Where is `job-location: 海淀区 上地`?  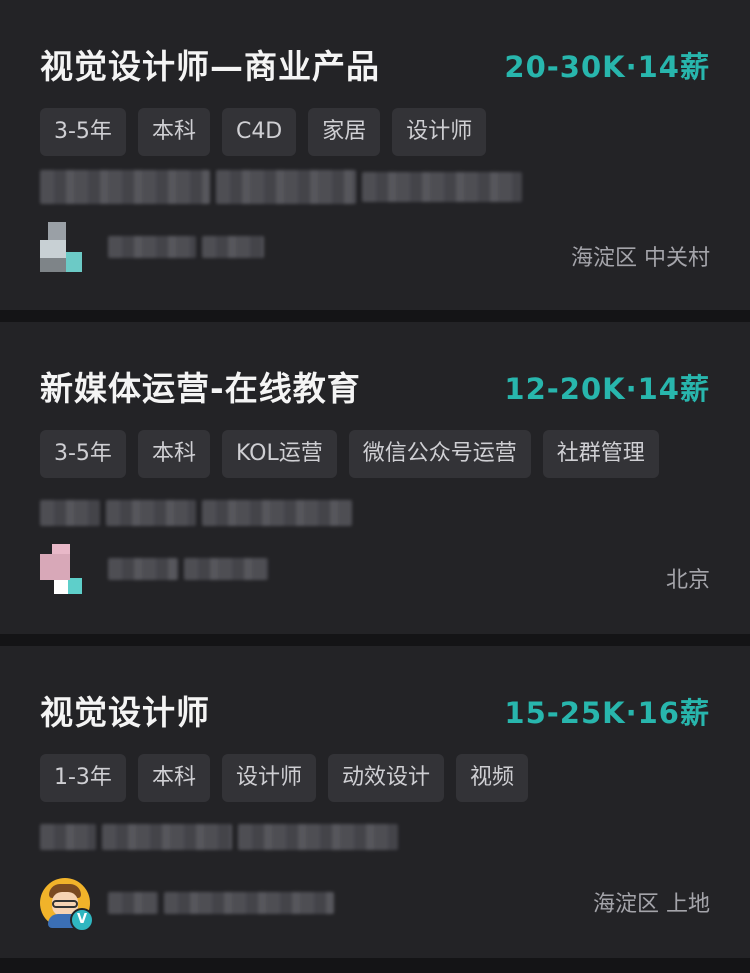
job-location: 海淀区 上地 is located at coordinates (651, 904).